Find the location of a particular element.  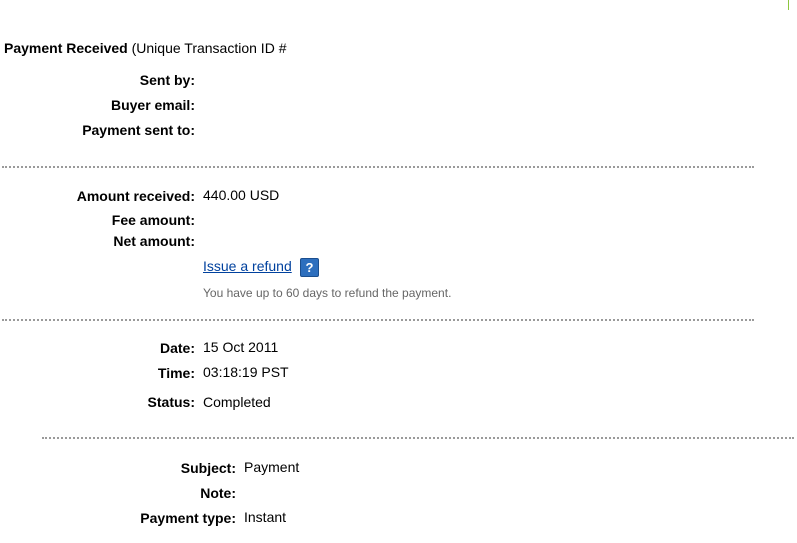

corner-mark is located at coordinates (788, 5).